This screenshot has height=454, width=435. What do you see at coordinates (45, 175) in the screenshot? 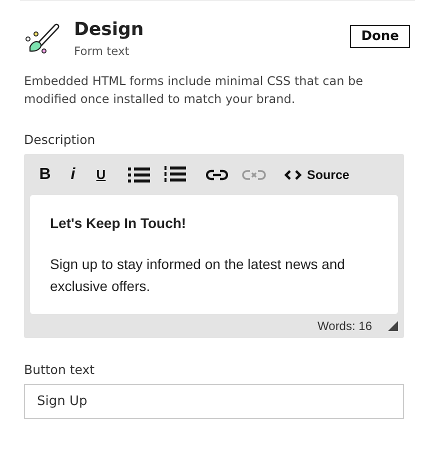
I see `bold-button: B` at bounding box center [45, 175].